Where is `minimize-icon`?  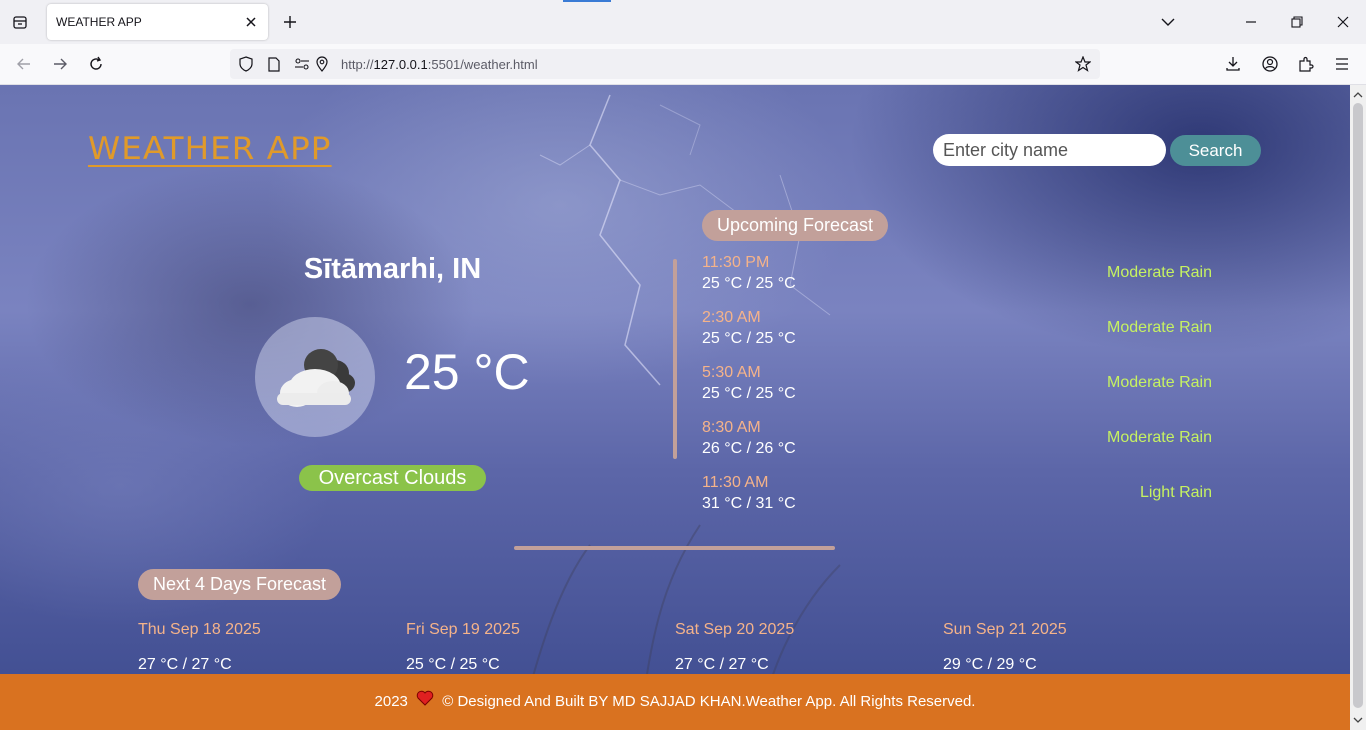 minimize-icon is located at coordinates (1251, 22).